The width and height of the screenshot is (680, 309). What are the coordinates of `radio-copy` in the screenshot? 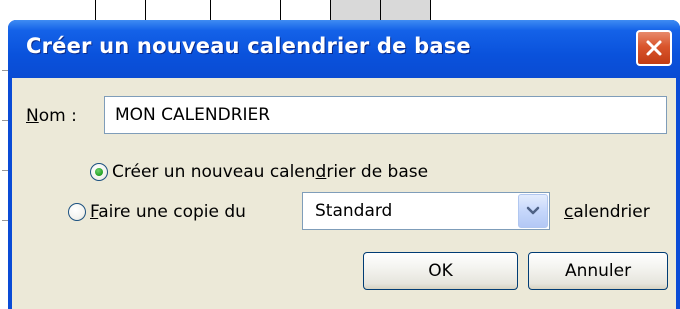 It's located at (77, 212).